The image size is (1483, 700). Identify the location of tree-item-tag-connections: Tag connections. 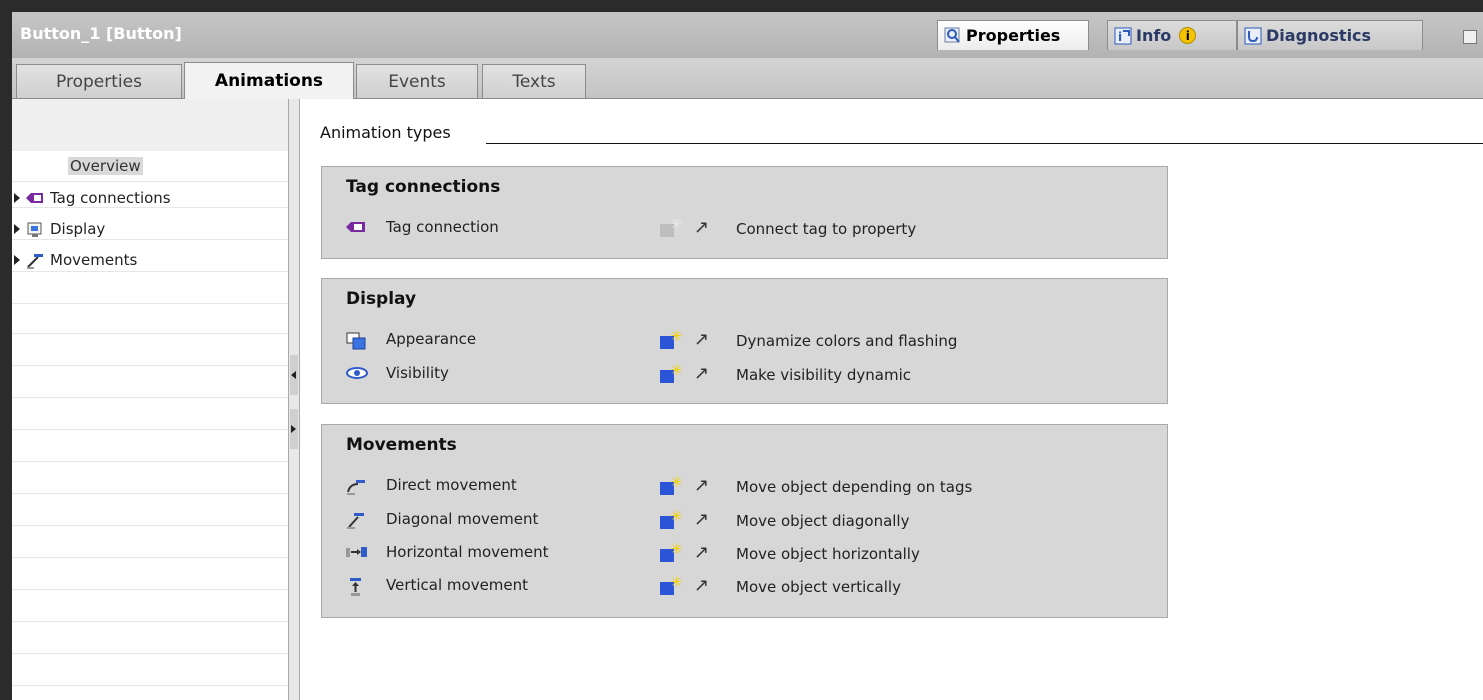
(91, 198).